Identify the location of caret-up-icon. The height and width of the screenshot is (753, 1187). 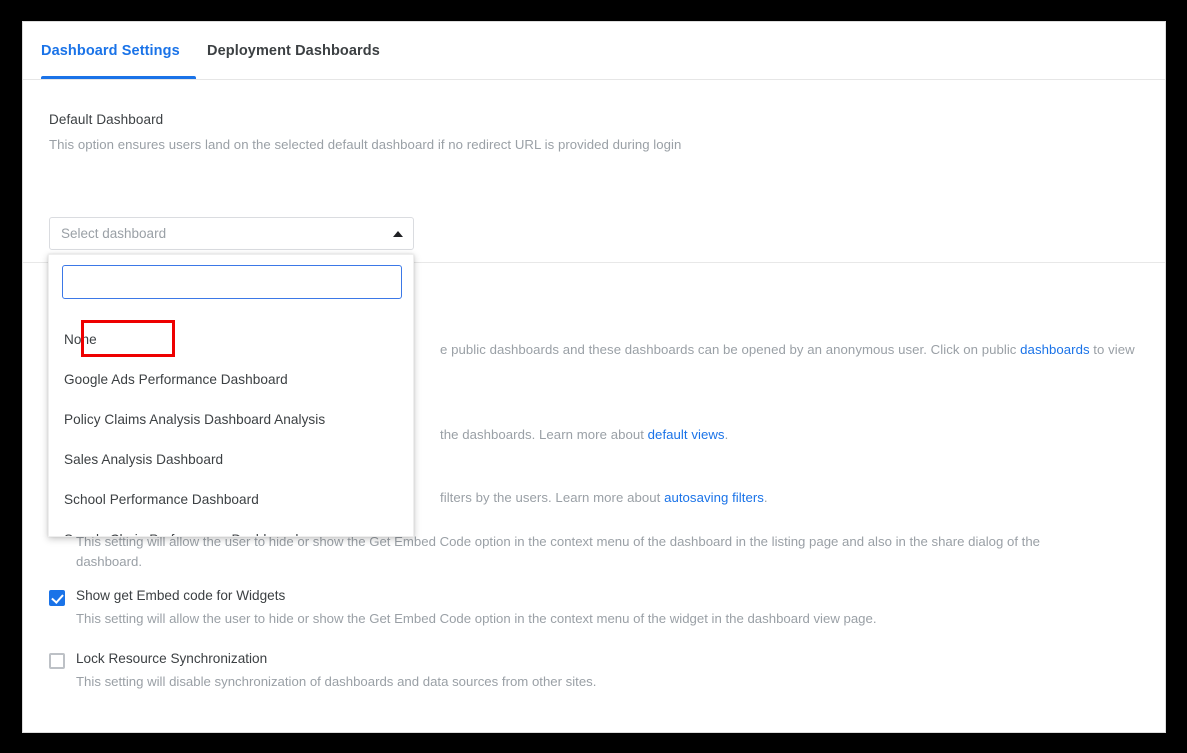
(398, 233).